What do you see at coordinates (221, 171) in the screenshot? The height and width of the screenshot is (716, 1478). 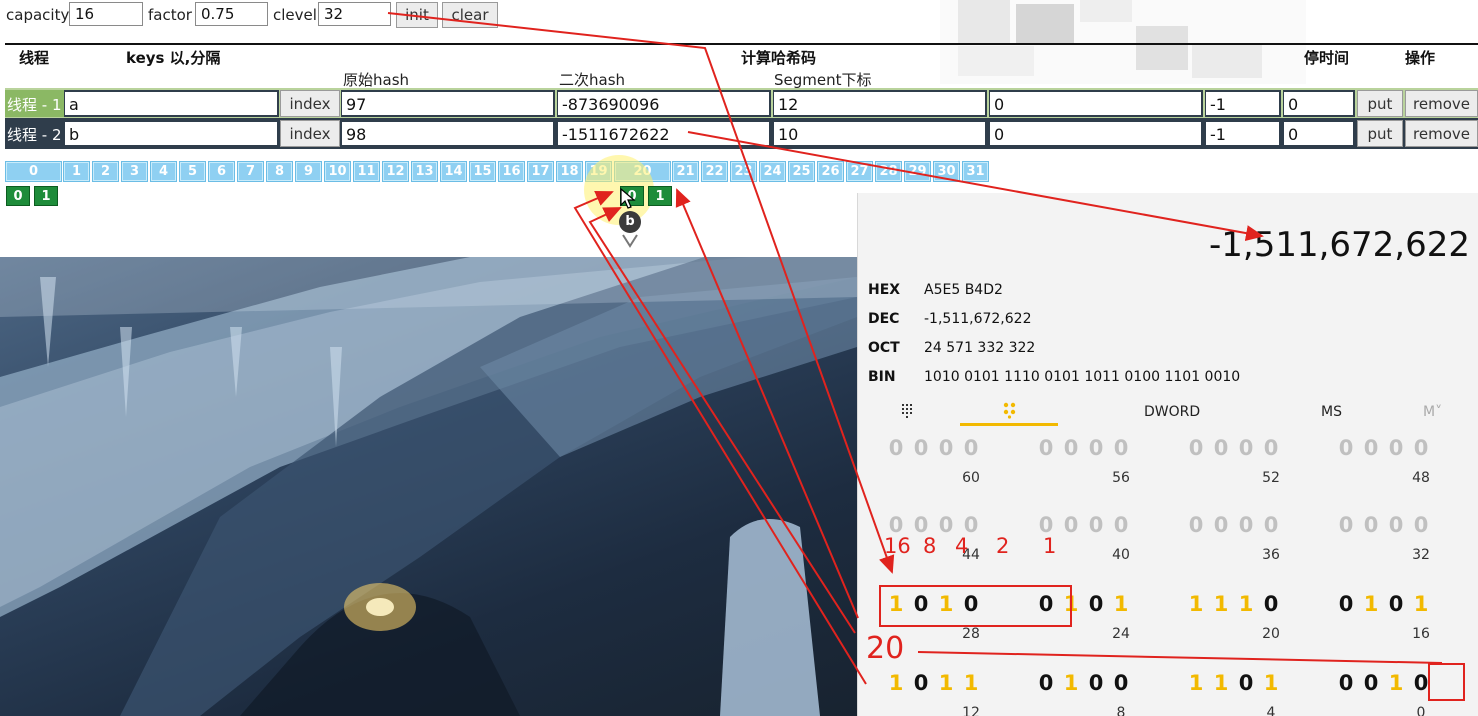 I see `segment-6: 6` at bounding box center [221, 171].